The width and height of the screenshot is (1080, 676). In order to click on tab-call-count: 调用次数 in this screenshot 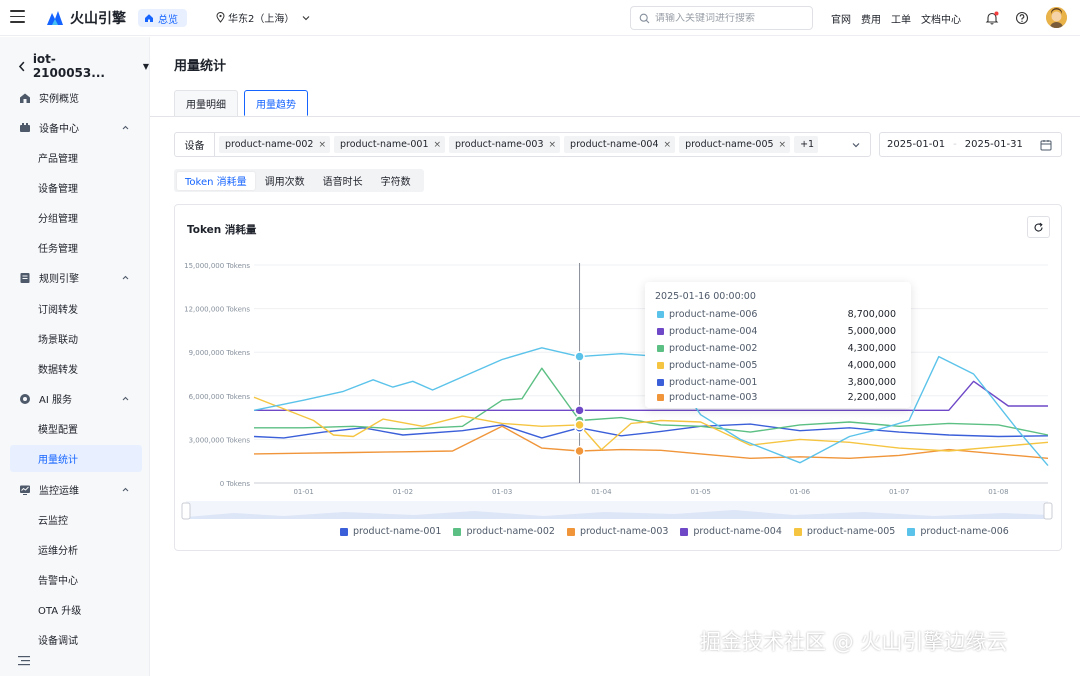, I will do `click(285, 181)`.